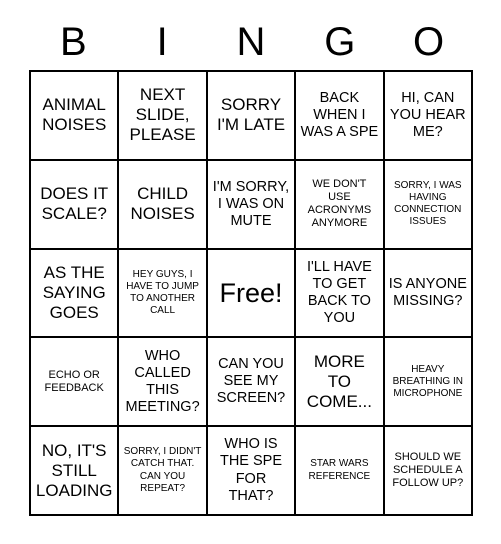  I want to click on bingo-square-label: CHILD NOISES, so click(162, 204).